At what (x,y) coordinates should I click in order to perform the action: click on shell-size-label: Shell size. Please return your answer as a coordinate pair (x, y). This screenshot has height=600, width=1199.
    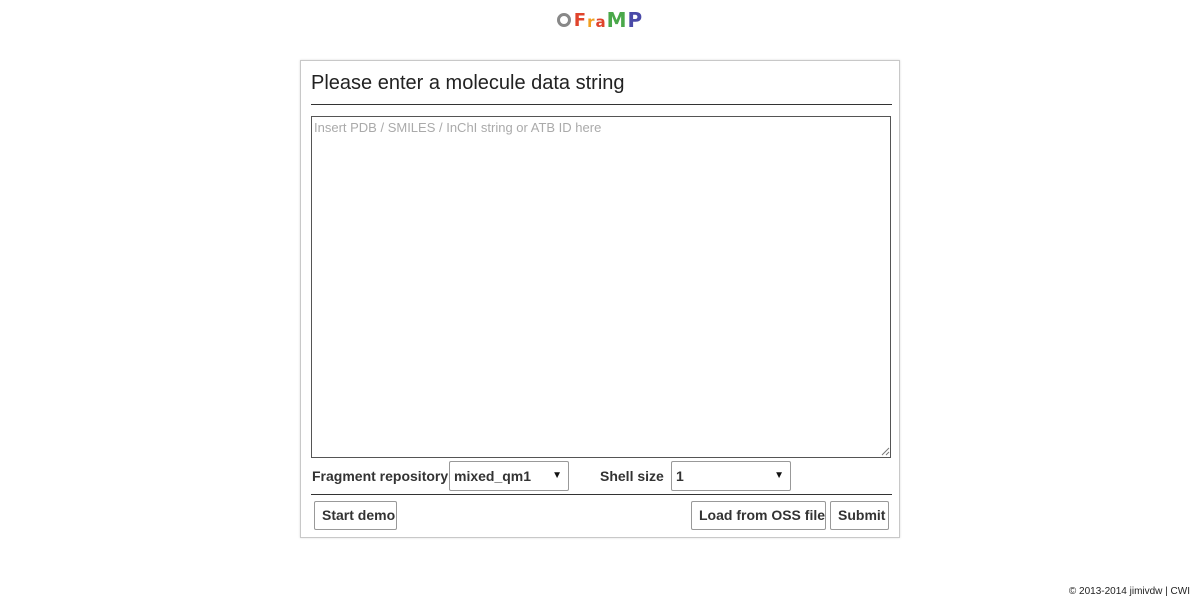
    Looking at the image, I should click on (632, 476).